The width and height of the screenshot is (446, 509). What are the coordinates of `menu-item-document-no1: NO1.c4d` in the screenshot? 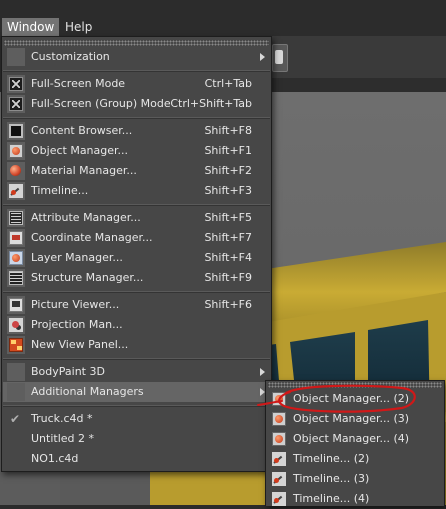 It's located at (136, 459).